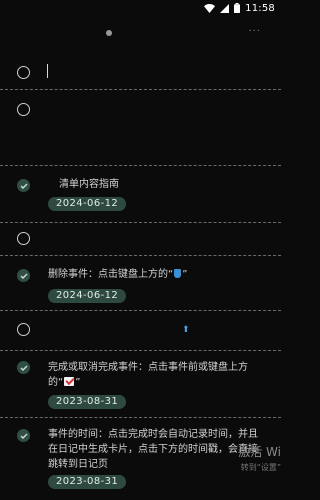 This screenshot has height=500, width=320. Describe the element at coordinates (186, 330) in the screenshot. I see `up-arrow-icon: ⬆` at that location.